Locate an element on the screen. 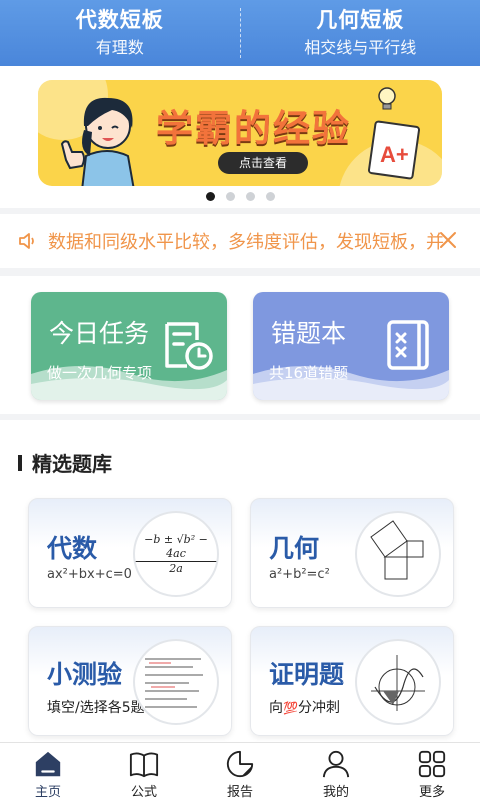 The height and width of the screenshot is (800, 480). geometry-weak-subtitle: 相交线与平行线 is located at coordinates (360, 47).